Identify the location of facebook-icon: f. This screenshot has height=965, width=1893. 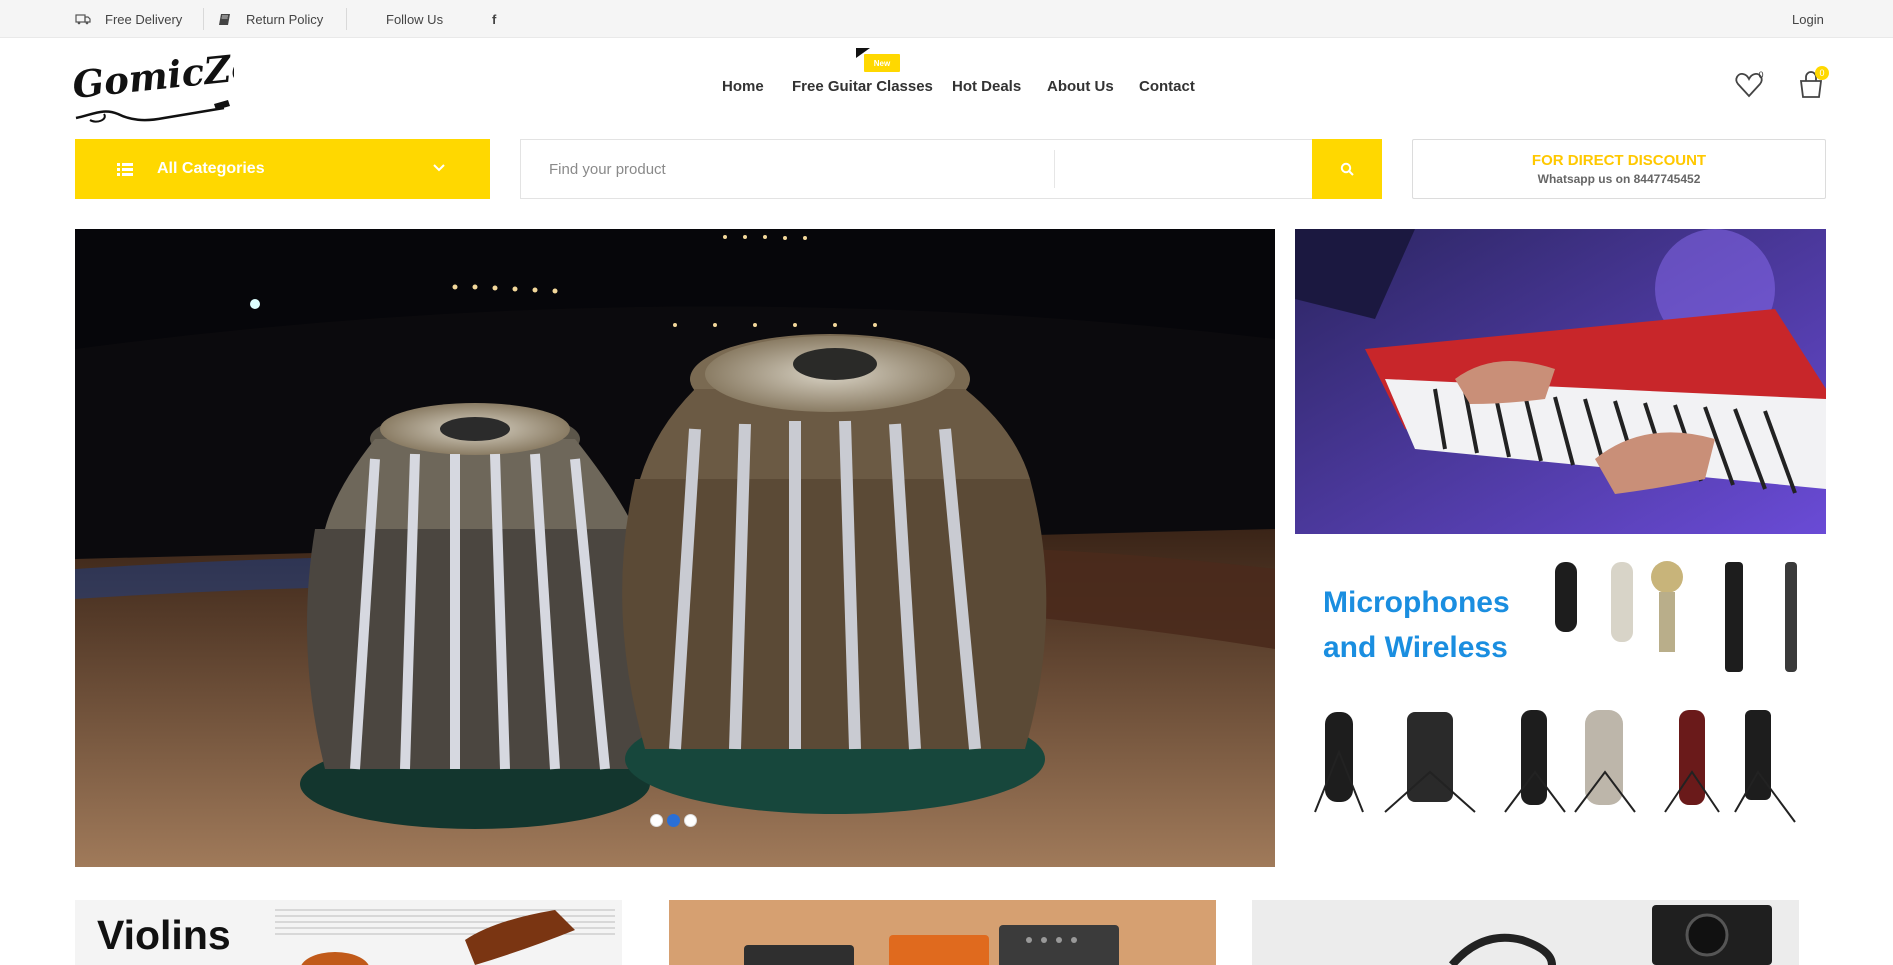
(494, 19).